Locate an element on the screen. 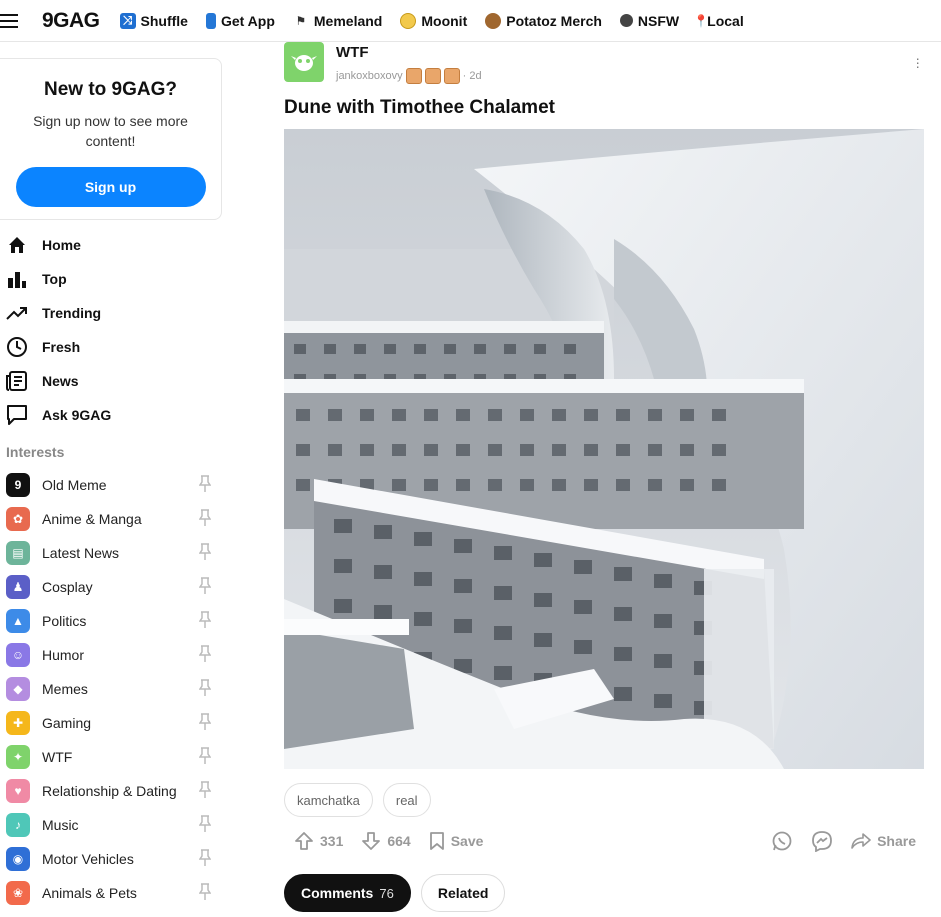 The image size is (941, 917). upvote-button: 331 is located at coordinates (318, 841).